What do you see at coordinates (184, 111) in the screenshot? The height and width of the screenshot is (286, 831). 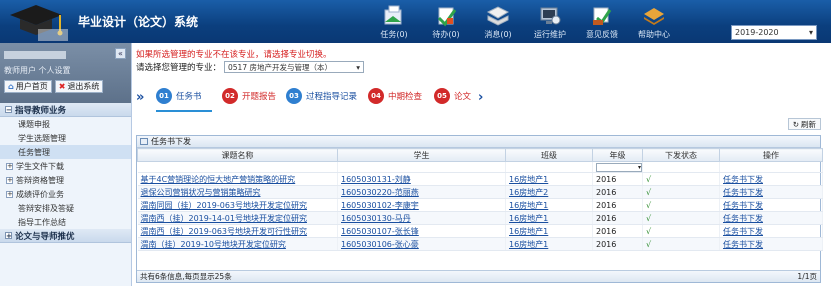 I see `active-step-indicator` at bounding box center [184, 111].